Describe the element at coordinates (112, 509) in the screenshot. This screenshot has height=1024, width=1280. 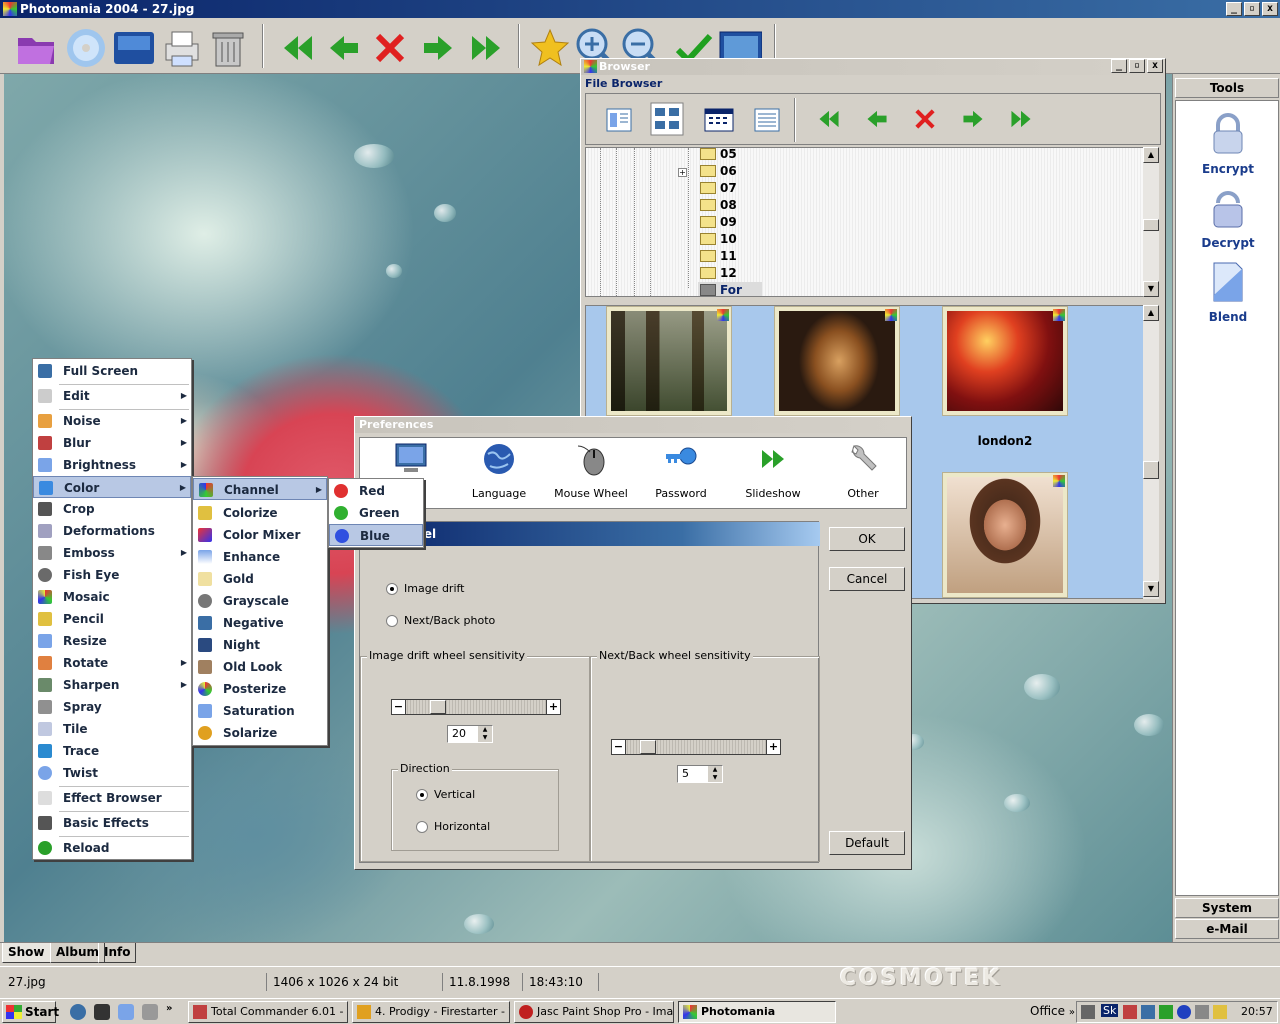
I see `menu-item-crop: Crop` at that location.